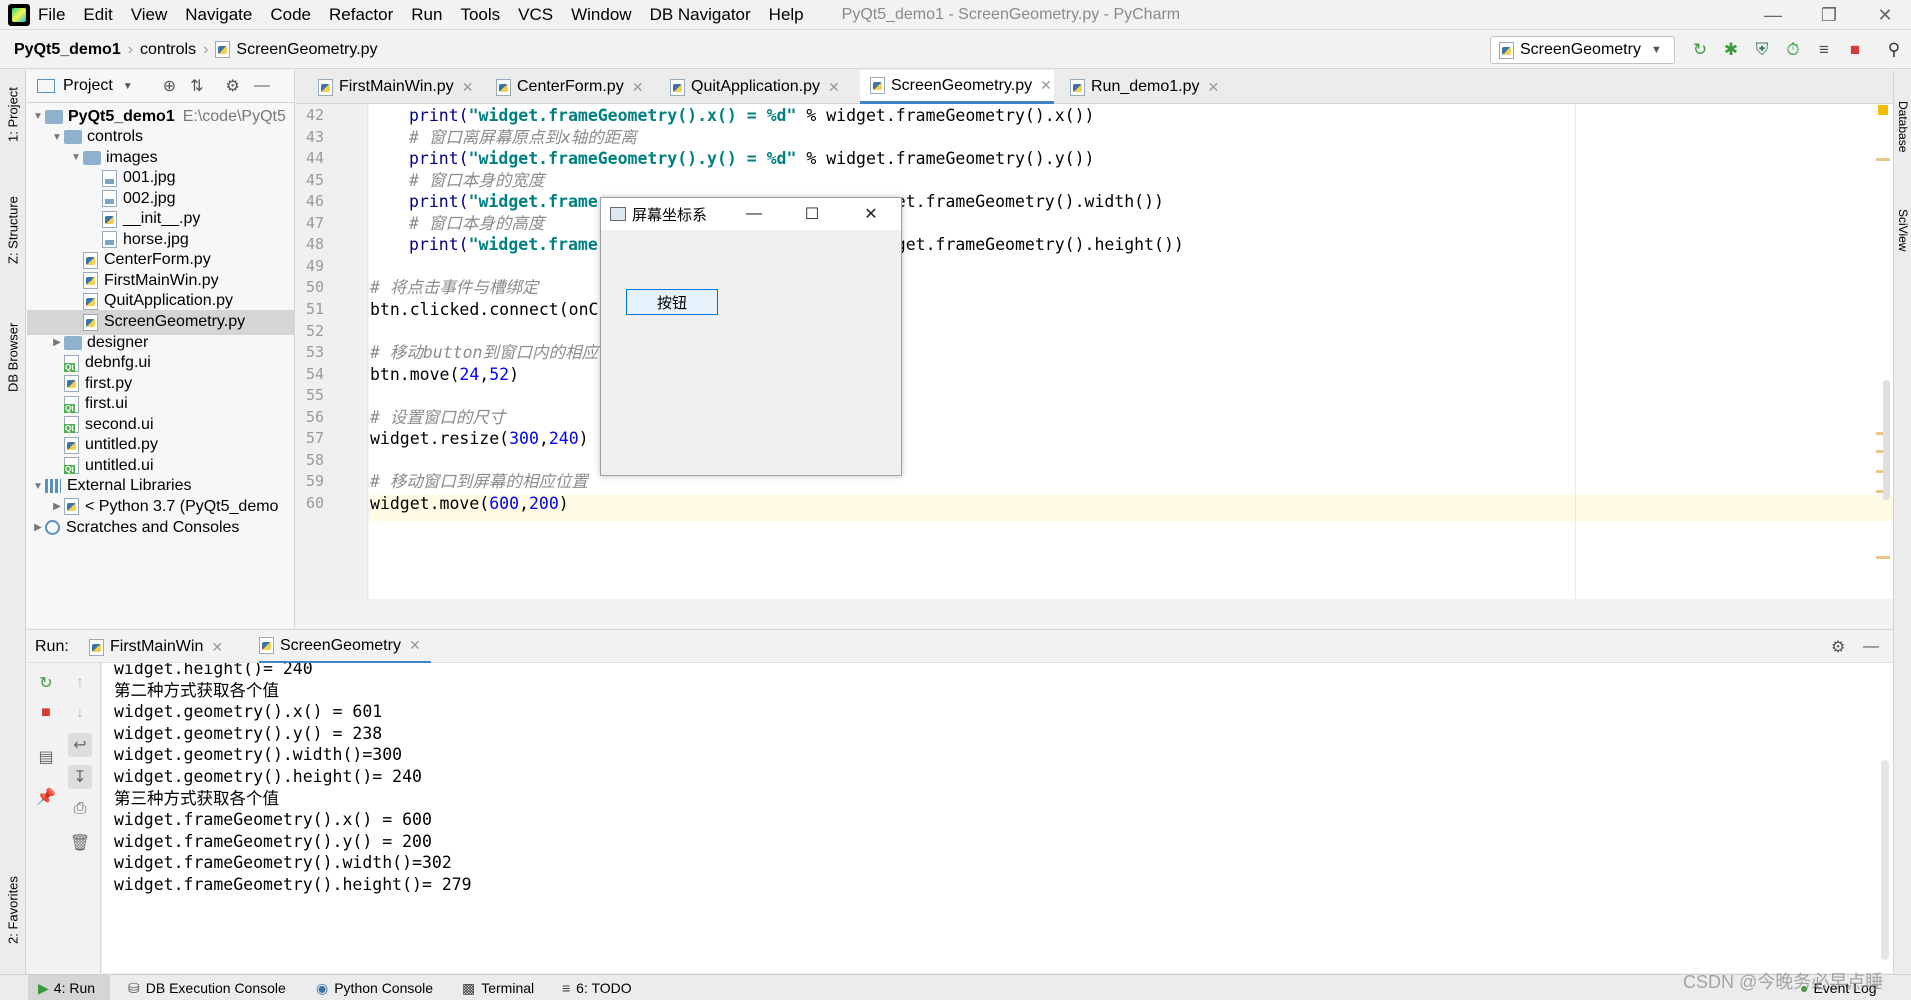  I want to click on tab-screengeometry: ScreenGeometry.py ✕, so click(957, 87).